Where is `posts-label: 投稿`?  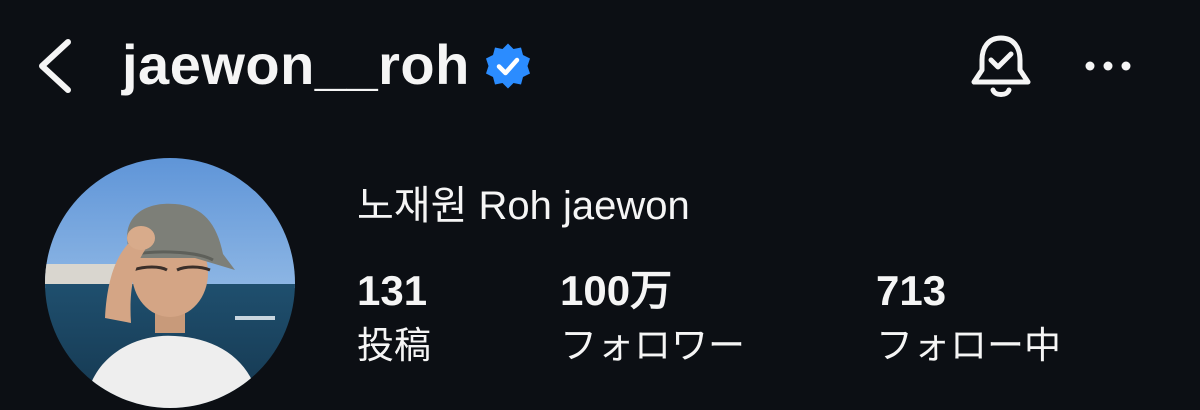 posts-label: 投稿 is located at coordinates (394, 345).